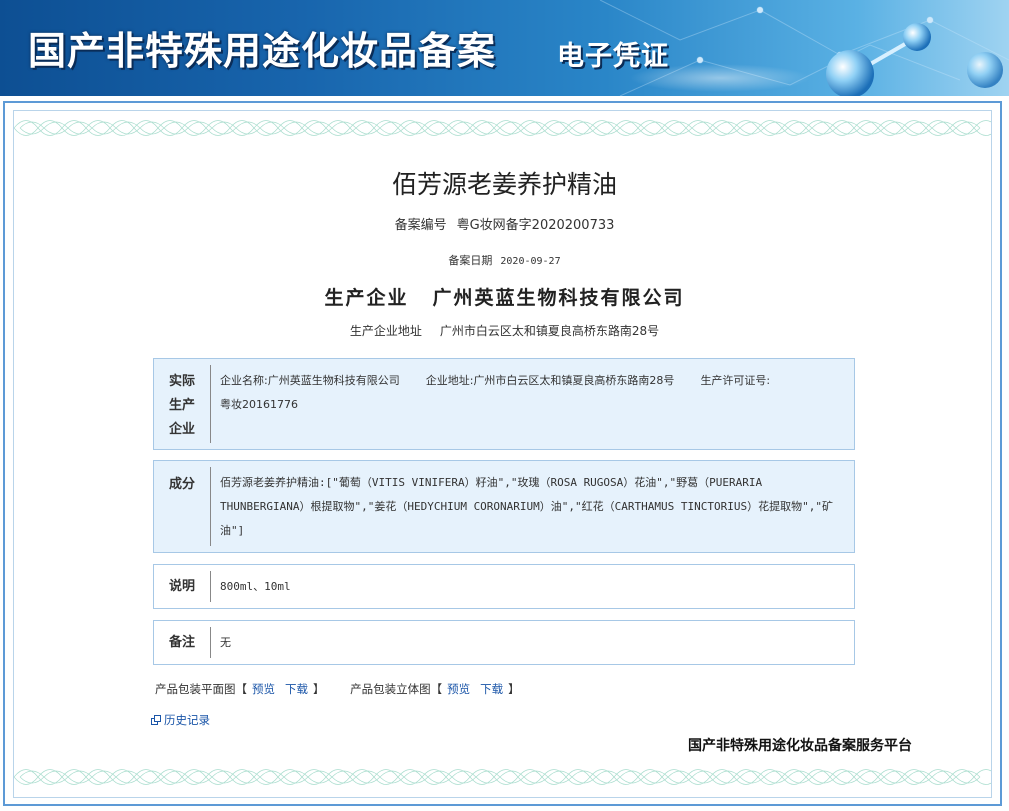 This screenshot has width=1009, height=811. I want to click on description-value: 800ml、10ml, so click(255, 586).